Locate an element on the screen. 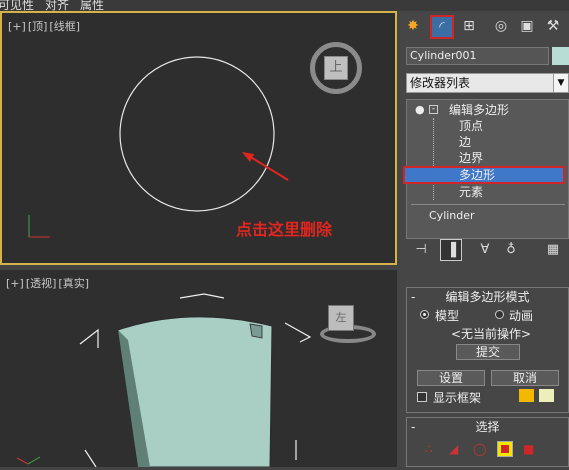 This screenshot has height=470, width=569. modifier-list-dropdown: 修改器列表 ▼ is located at coordinates (487, 83).